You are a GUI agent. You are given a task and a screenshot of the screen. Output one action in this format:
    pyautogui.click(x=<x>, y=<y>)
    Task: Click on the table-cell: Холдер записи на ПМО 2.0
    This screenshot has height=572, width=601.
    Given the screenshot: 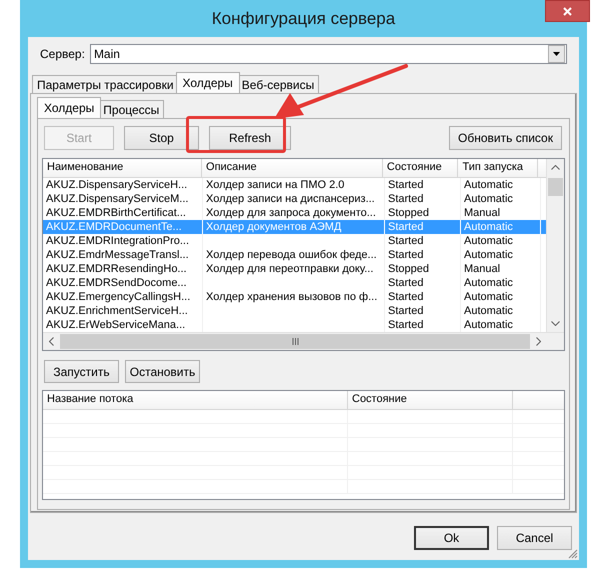 What is the action you would take?
    pyautogui.click(x=275, y=185)
    